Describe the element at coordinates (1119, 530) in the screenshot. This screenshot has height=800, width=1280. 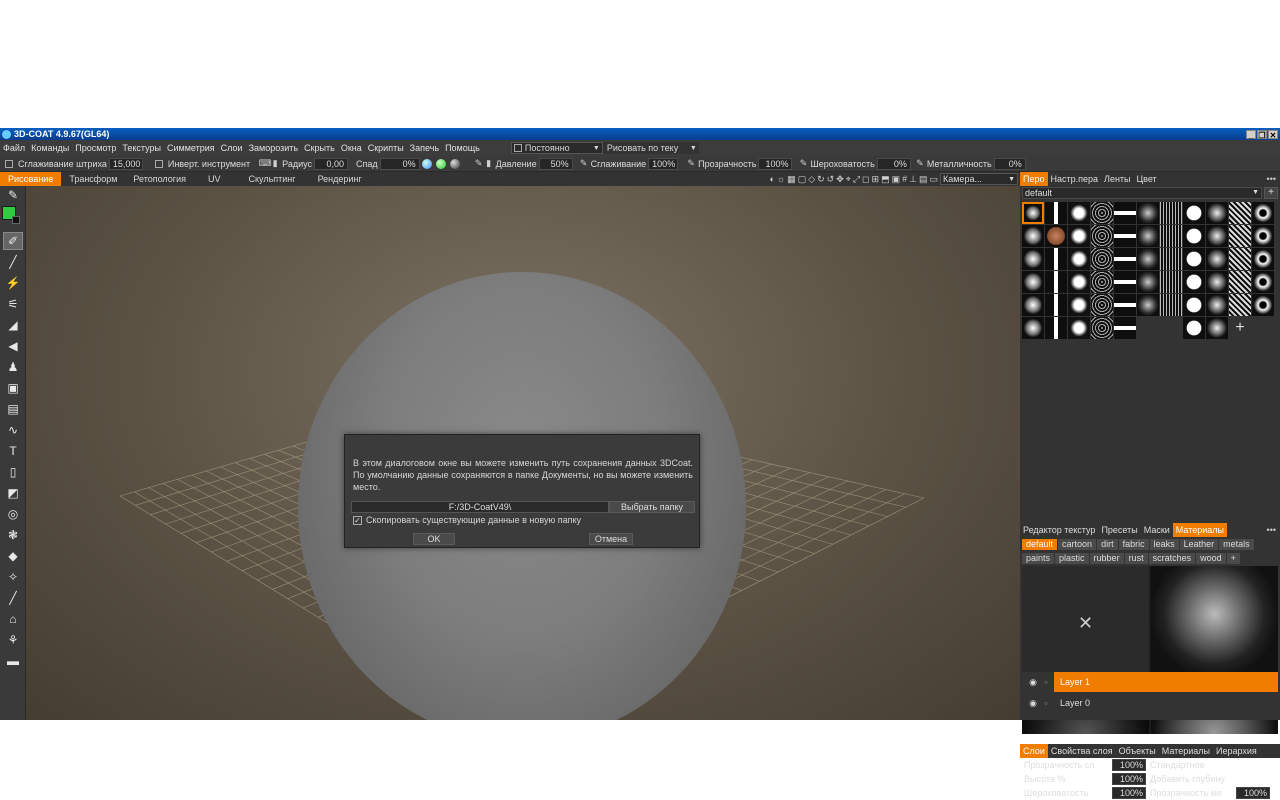
I see `tab-presets: Пресеты` at that location.